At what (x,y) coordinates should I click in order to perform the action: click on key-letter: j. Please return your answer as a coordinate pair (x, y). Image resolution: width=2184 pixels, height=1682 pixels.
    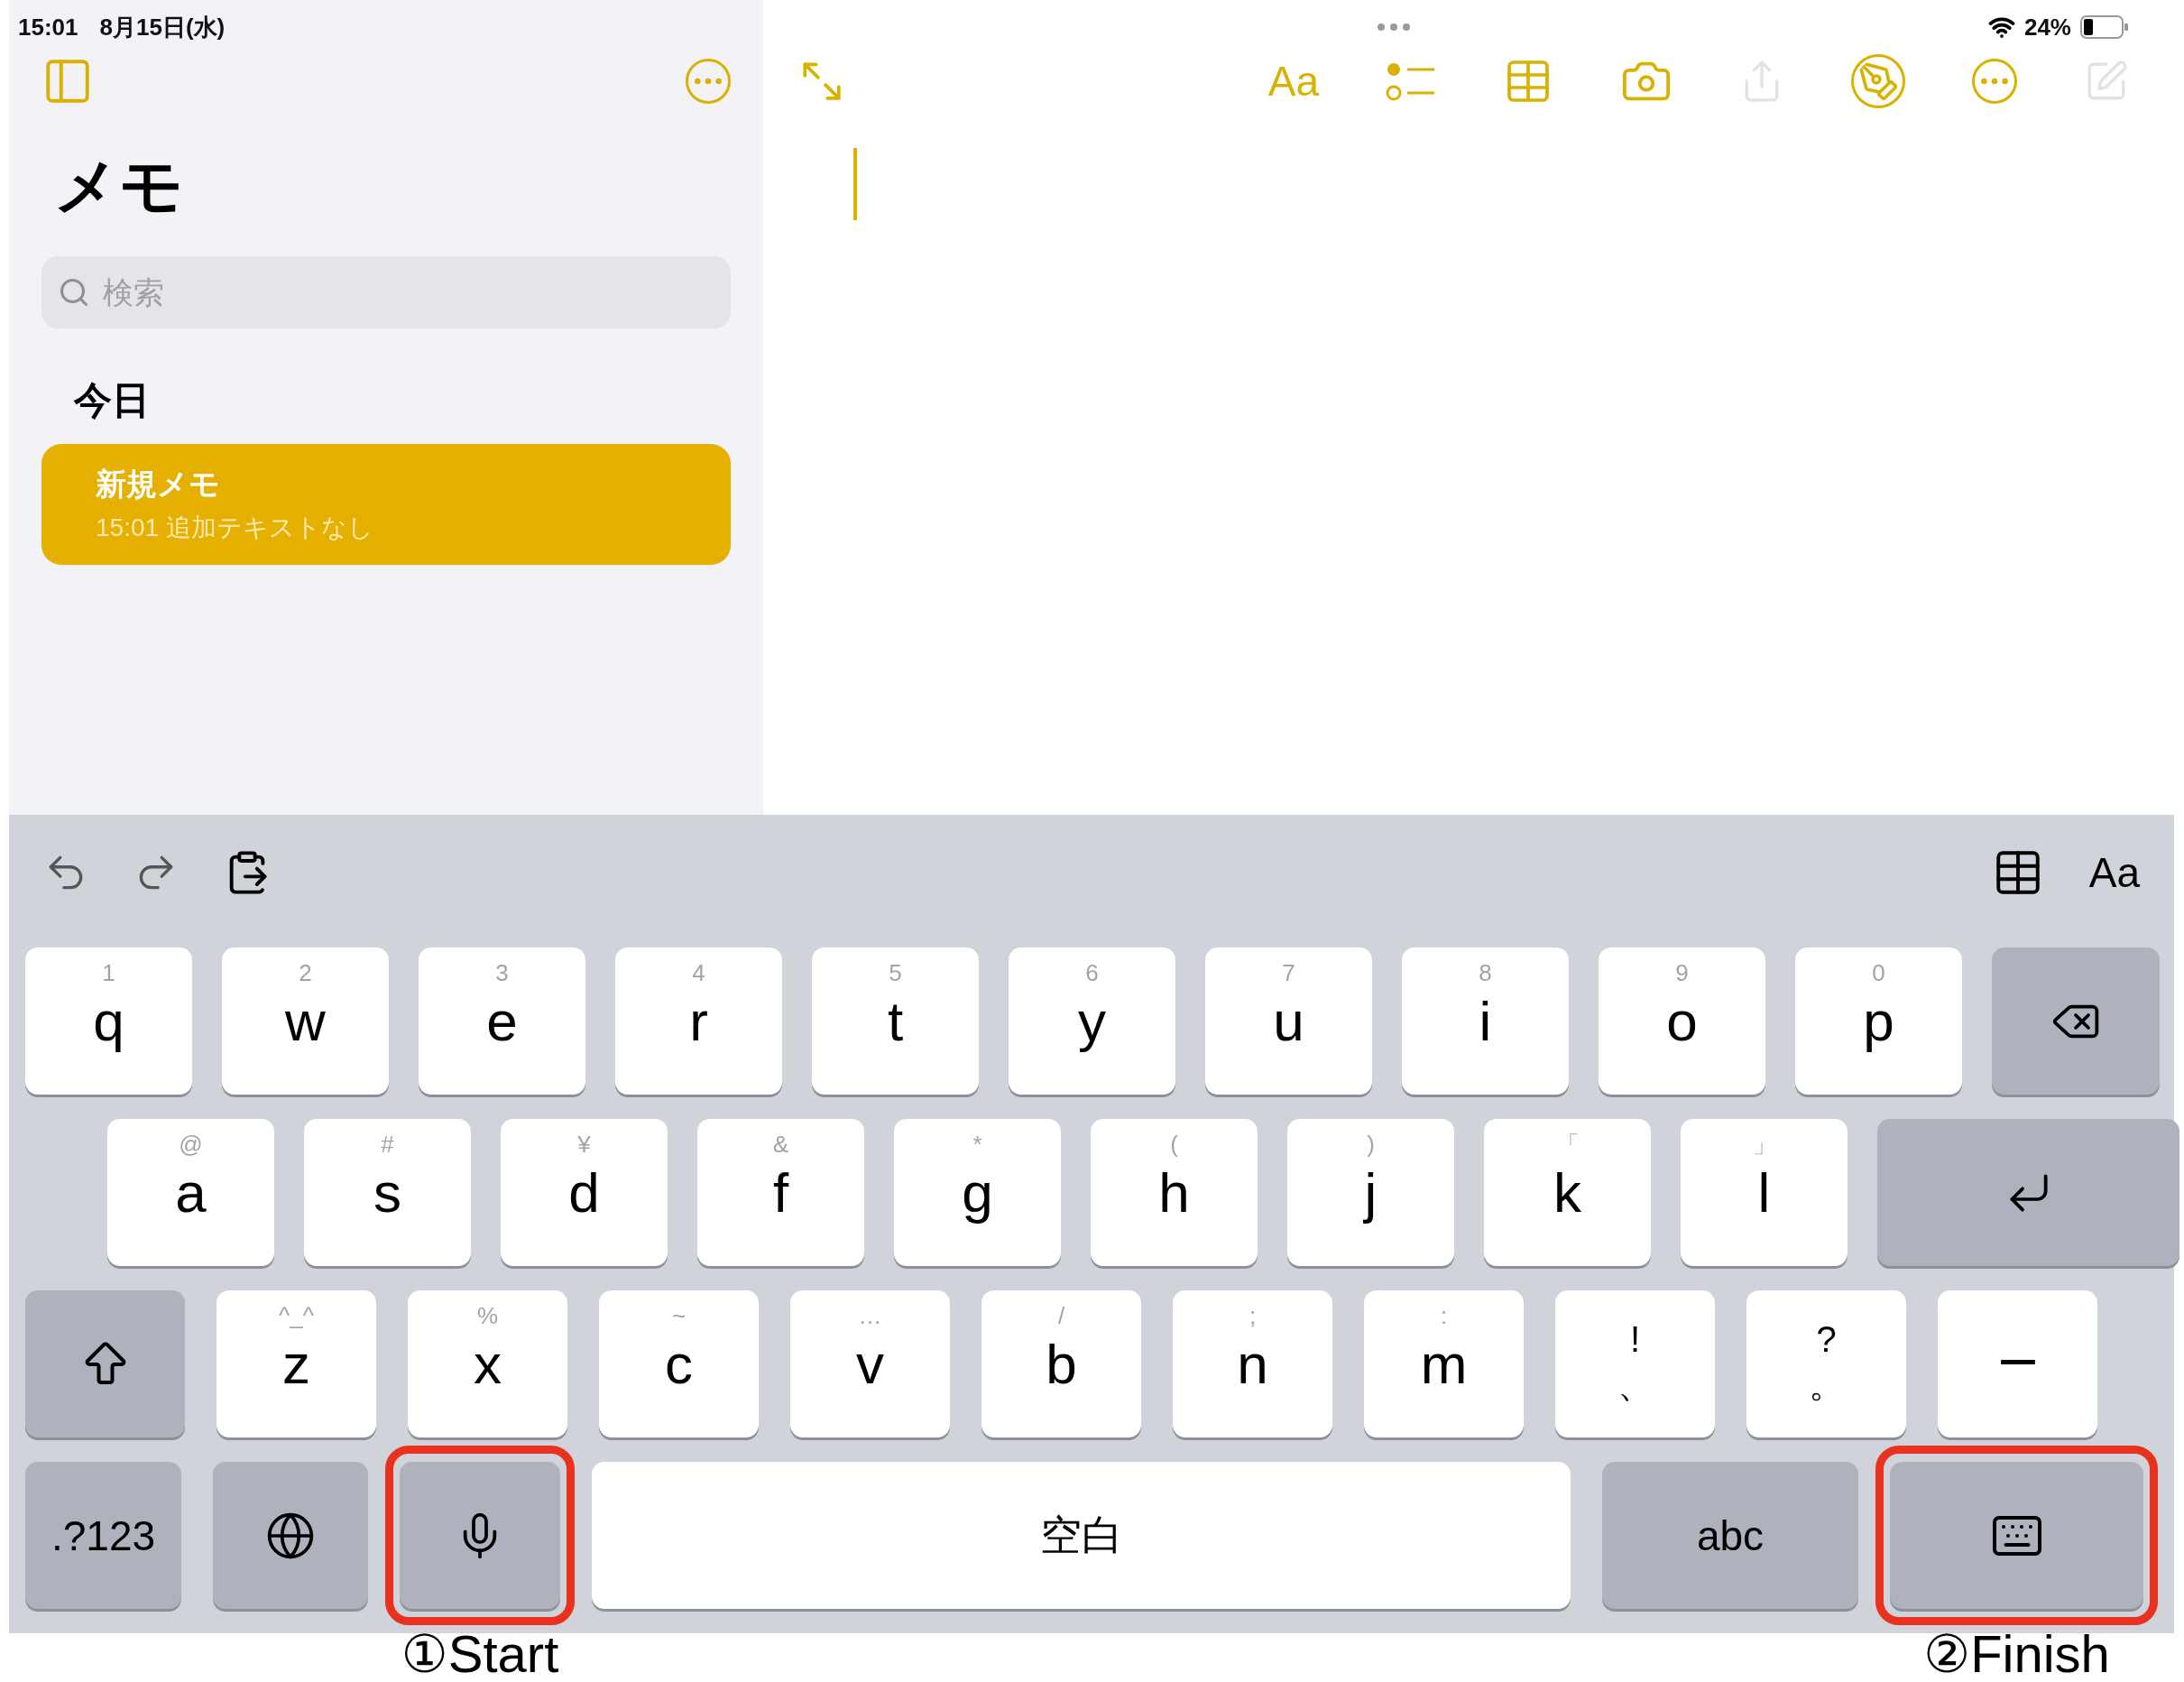
    Looking at the image, I should click on (1371, 1192).